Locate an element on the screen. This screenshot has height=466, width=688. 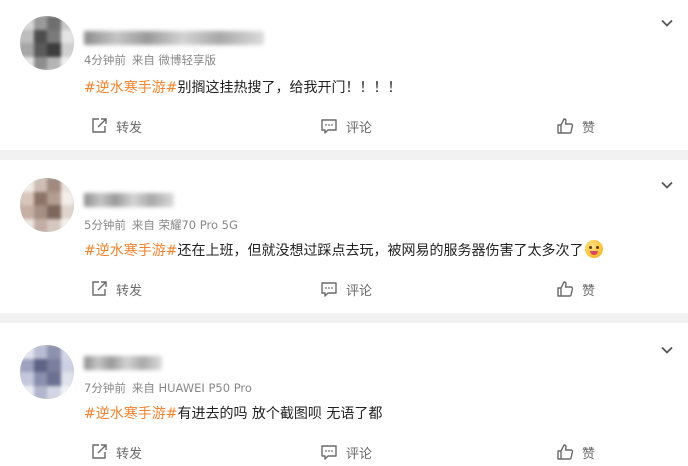
post-meta: 7分钟前 来自 HUAWEI P50 Pro is located at coordinates (168, 388).